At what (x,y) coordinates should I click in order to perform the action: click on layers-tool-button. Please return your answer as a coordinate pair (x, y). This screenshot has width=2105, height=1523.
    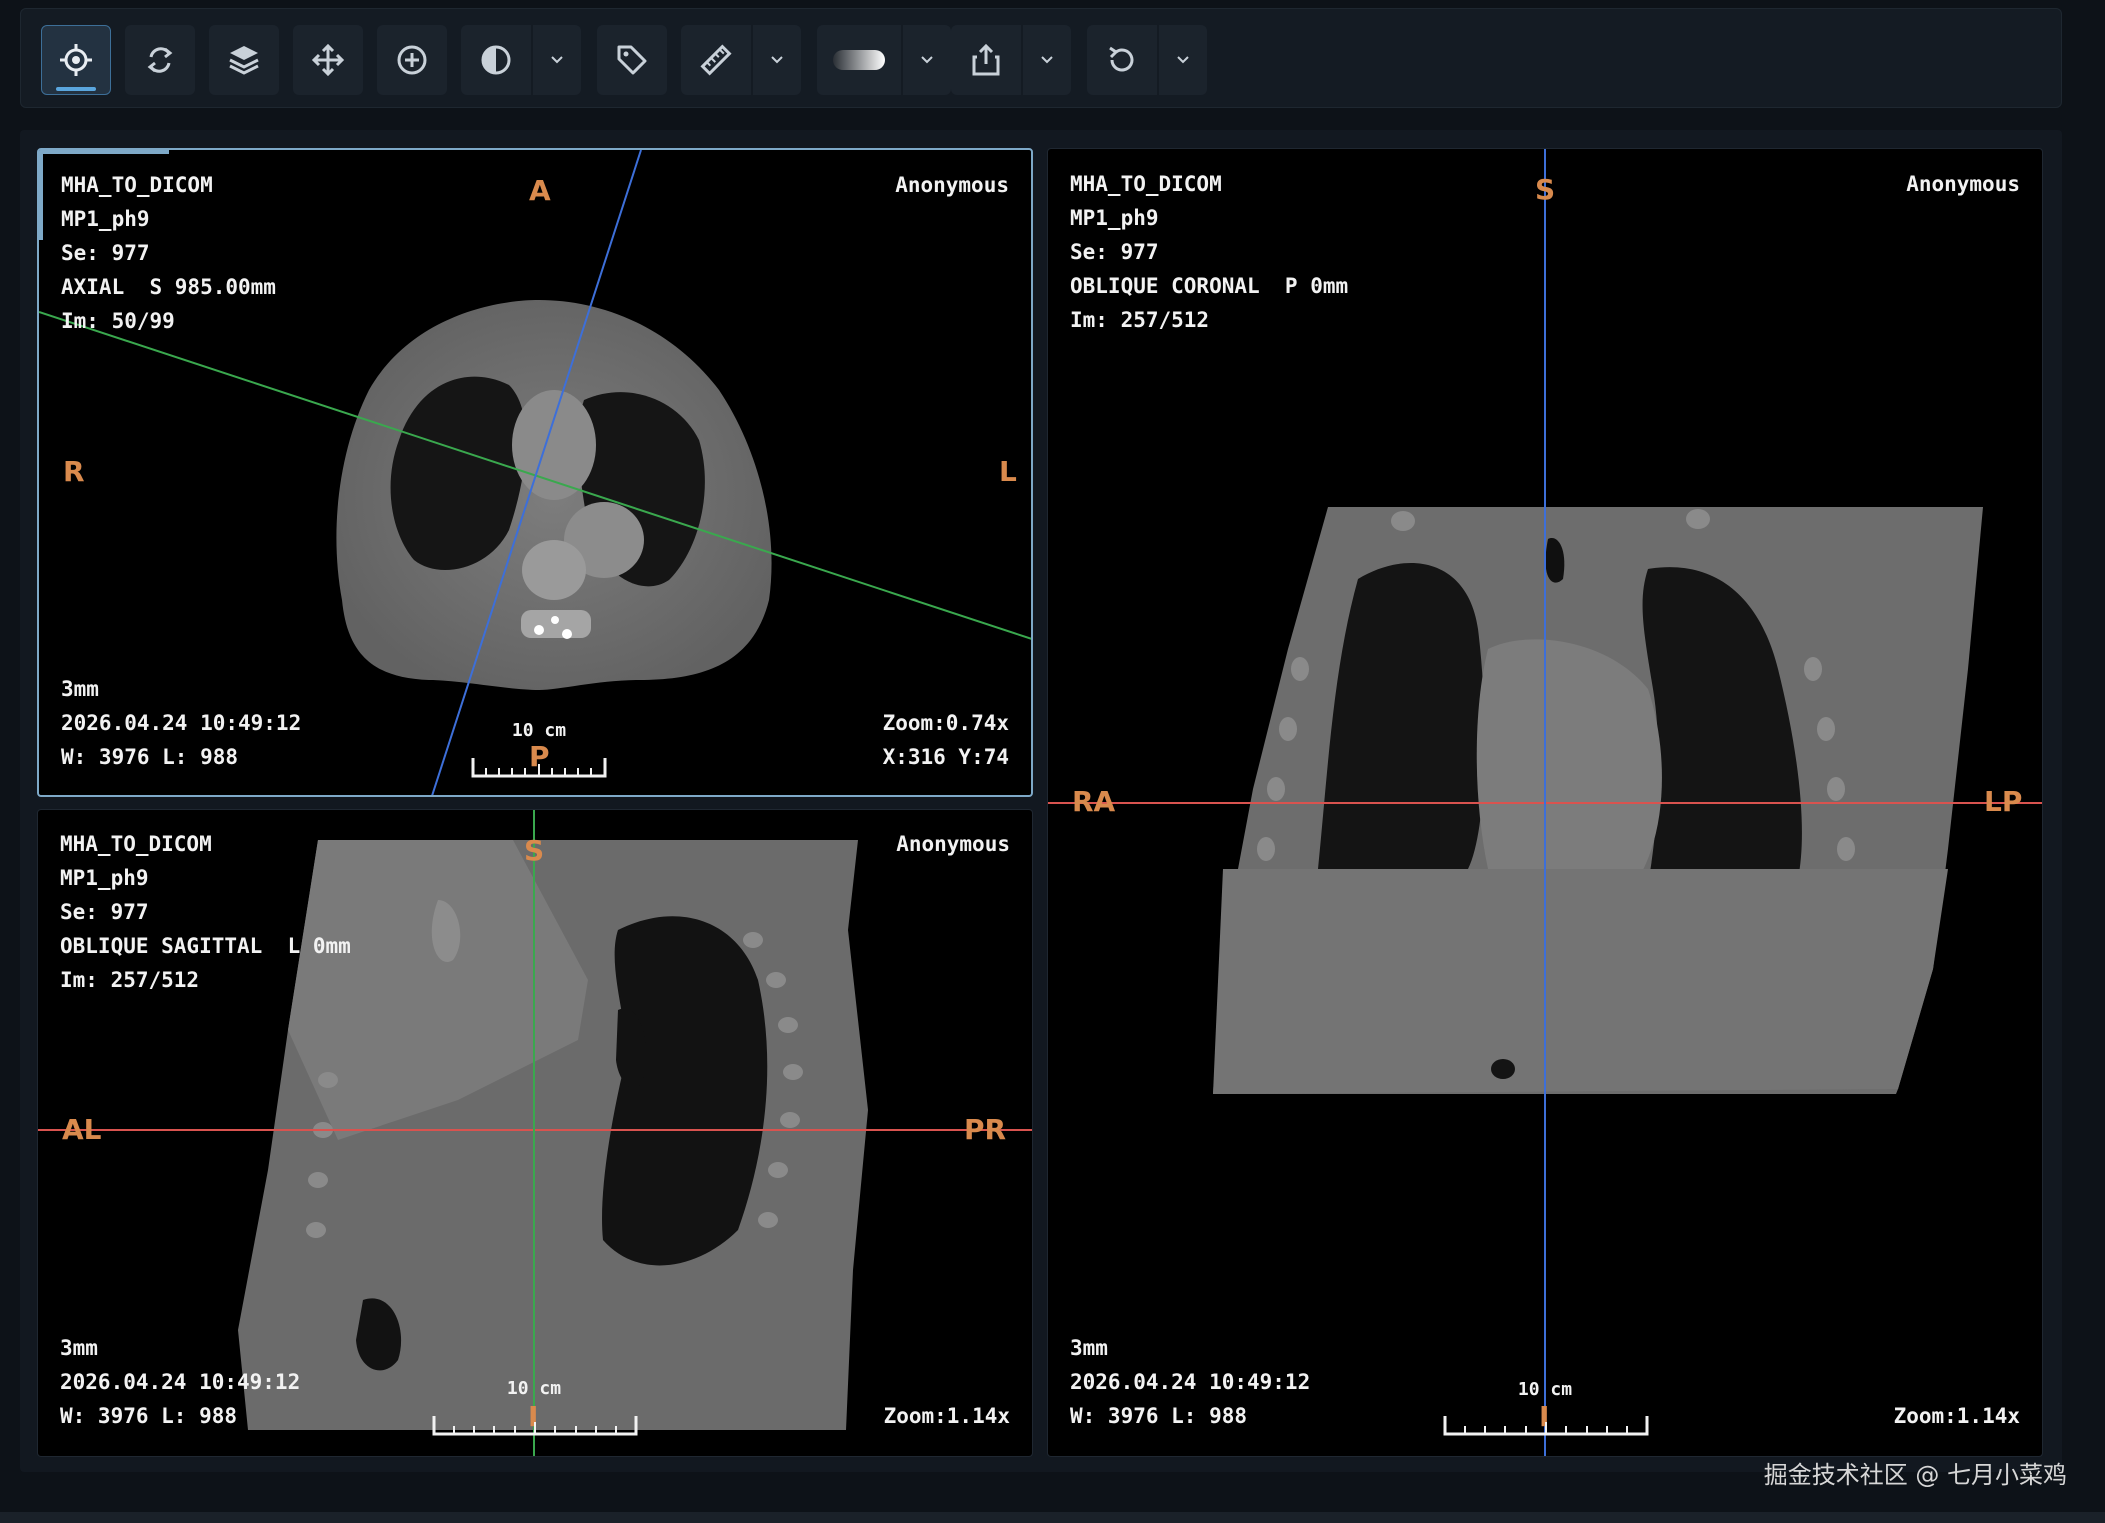
    Looking at the image, I should click on (244, 60).